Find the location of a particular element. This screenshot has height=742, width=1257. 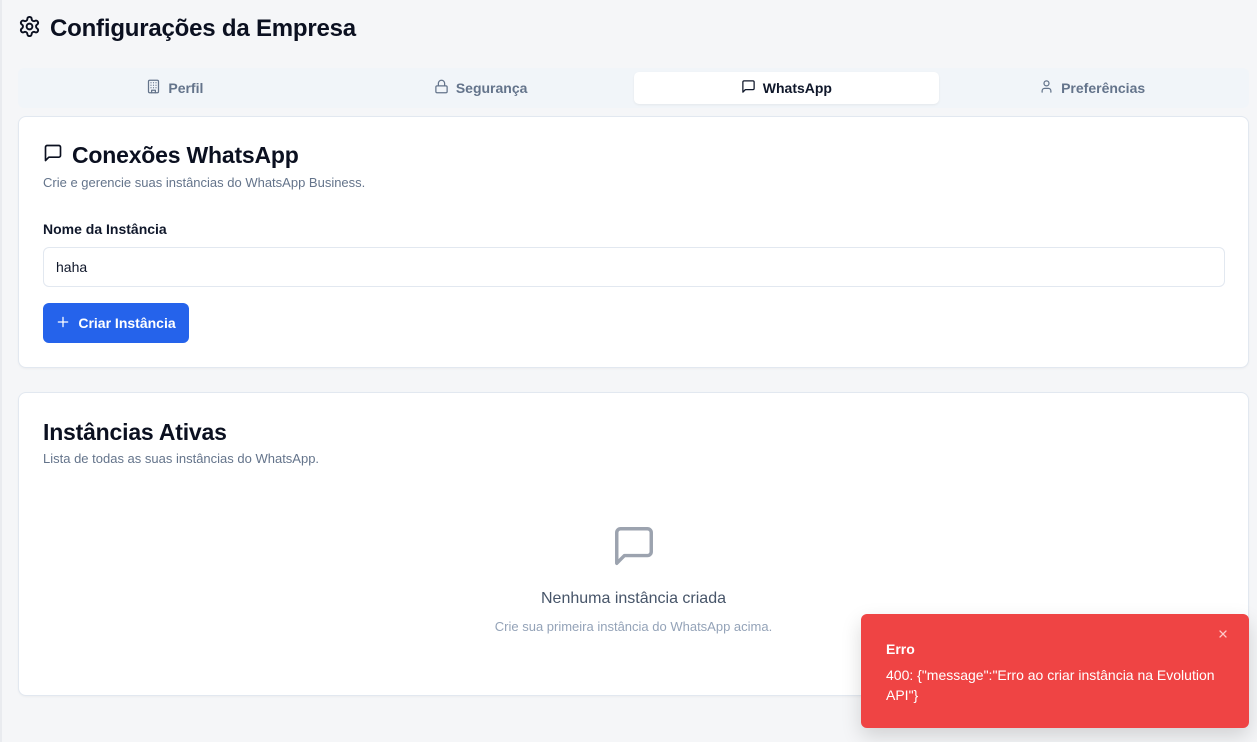

connections-header: Conexões WhatsApp is located at coordinates (171, 155).